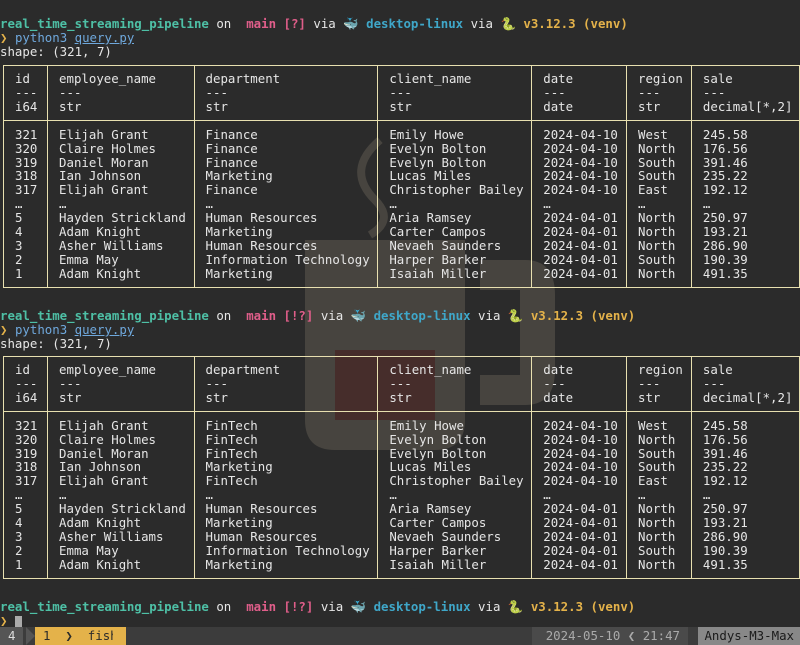 The width and height of the screenshot is (800, 645). I want to click on table-cell: Ian Johnson, so click(121, 467).